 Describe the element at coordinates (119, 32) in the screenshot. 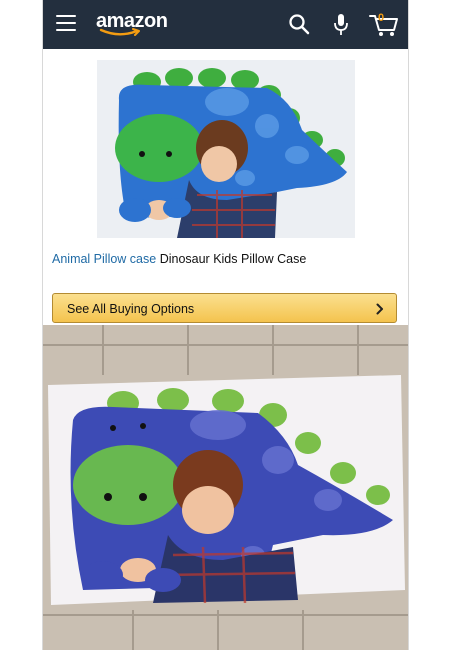

I see `amazon-smile-icon` at that location.